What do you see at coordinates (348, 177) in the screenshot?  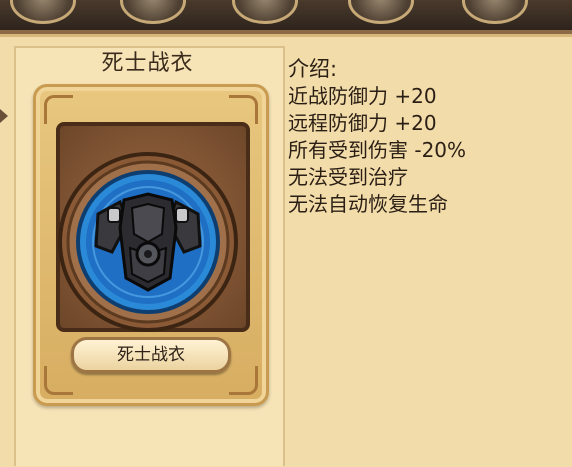 I see `stat-line: 无法受到治疗` at bounding box center [348, 177].